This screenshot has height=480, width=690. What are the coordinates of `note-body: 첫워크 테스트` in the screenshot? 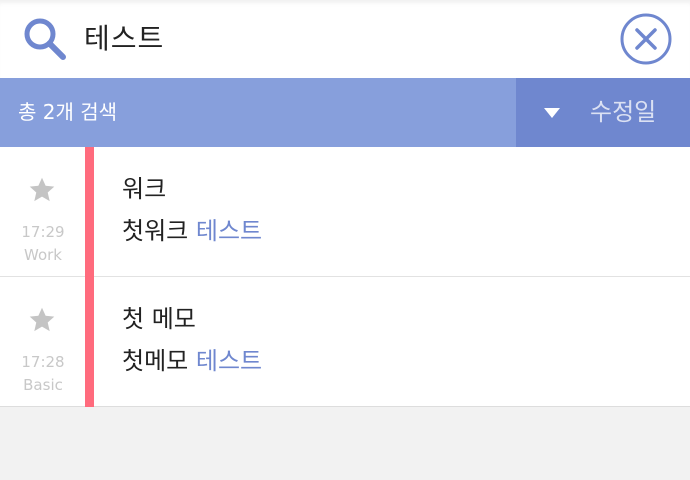 It's located at (192, 231).